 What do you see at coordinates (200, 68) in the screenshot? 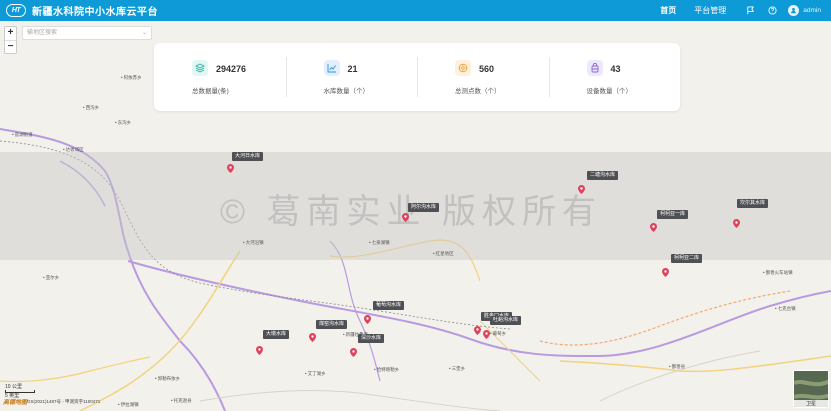
I see `layers-icon` at bounding box center [200, 68].